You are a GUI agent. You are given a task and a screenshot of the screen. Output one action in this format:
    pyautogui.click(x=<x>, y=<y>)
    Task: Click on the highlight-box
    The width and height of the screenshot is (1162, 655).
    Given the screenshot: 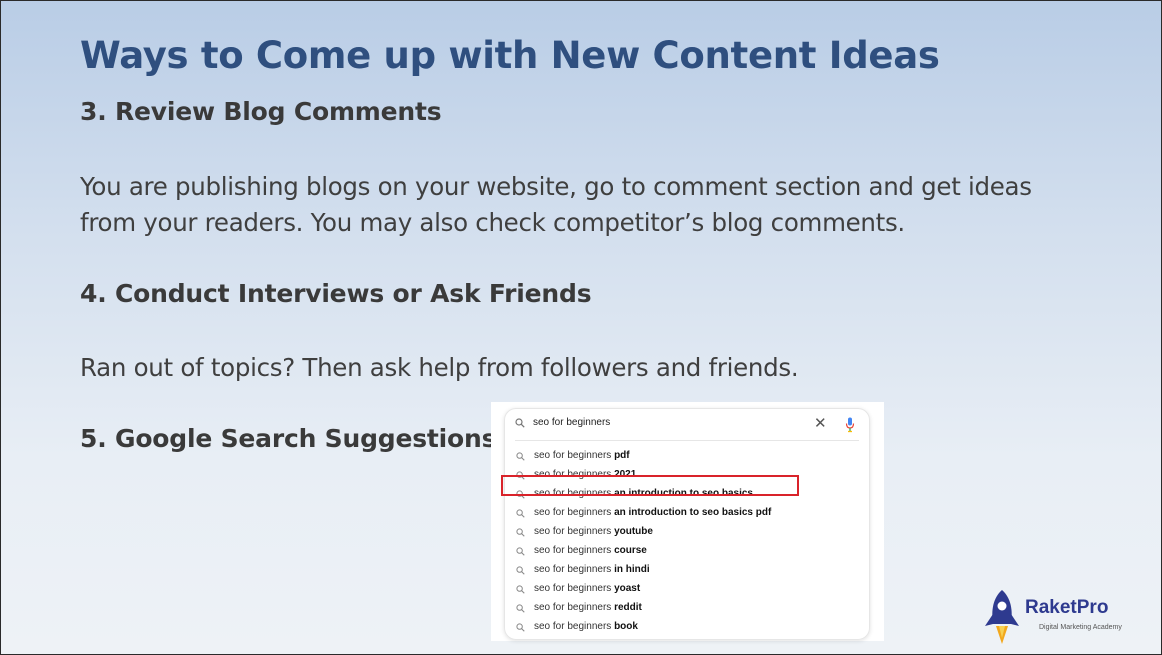 What is the action you would take?
    pyautogui.click(x=650, y=485)
    